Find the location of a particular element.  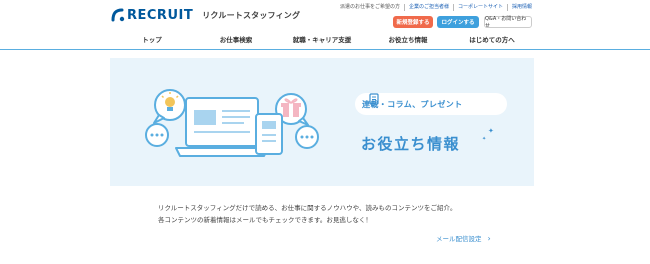

chat-dots-bubble-right-icon is located at coordinates (307, 137).